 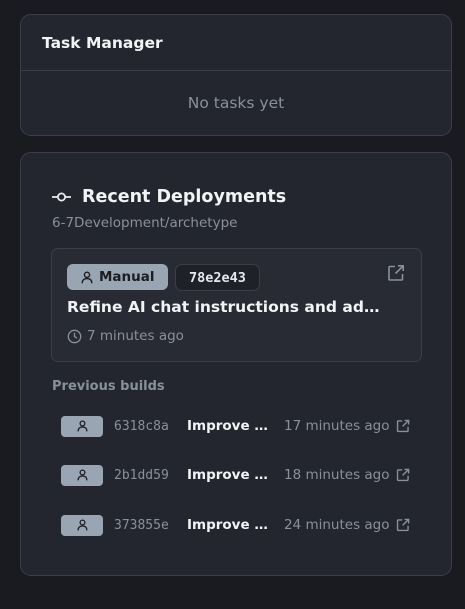 What do you see at coordinates (337, 426) in the screenshot?
I see `build-time: 17 minutes ago` at bounding box center [337, 426].